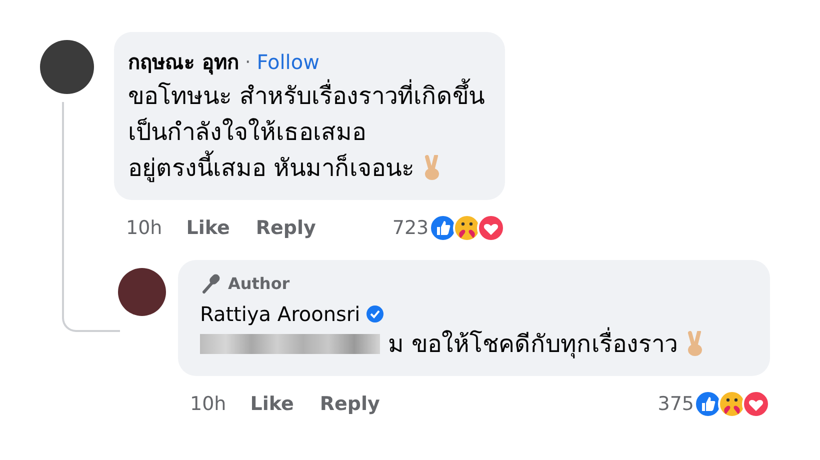  What do you see at coordinates (410, 228) in the screenshot?
I see `reaction-count: 723` at bounding box center [410, 228].